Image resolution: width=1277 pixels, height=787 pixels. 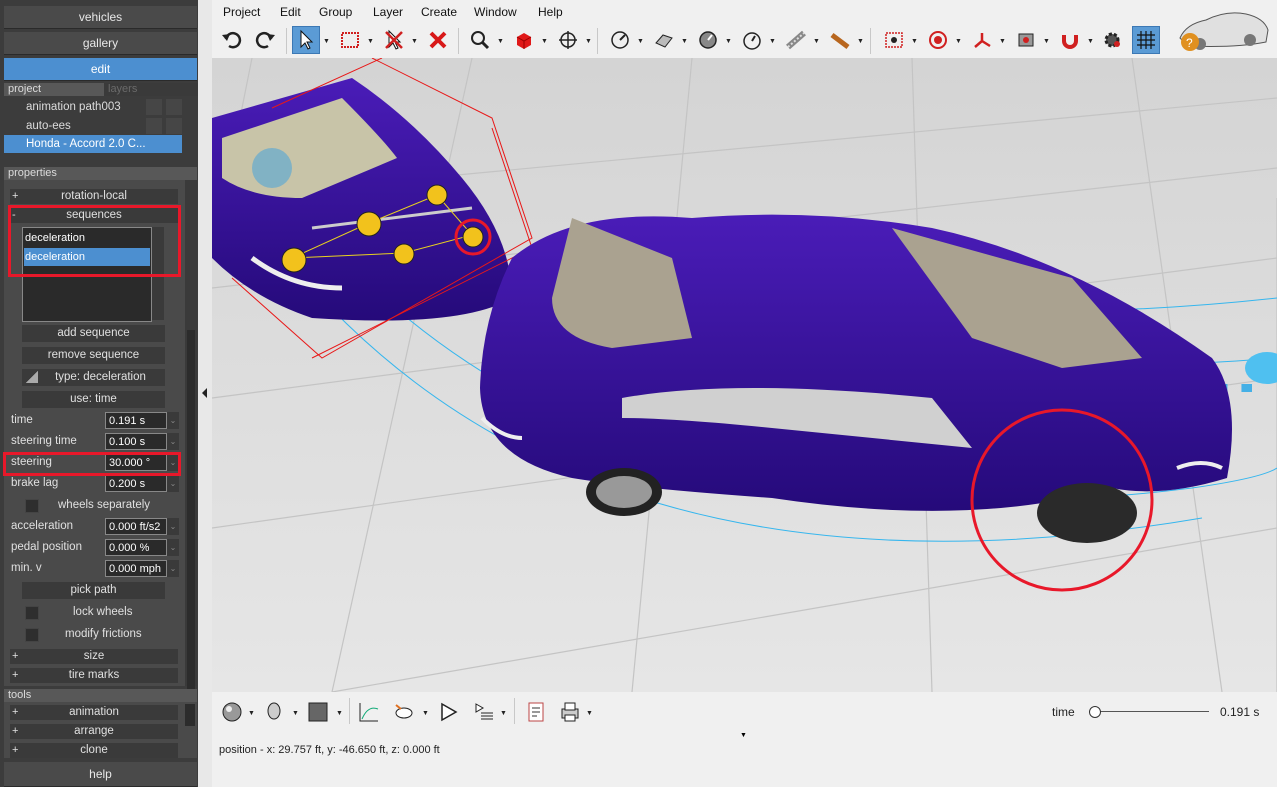 What do you see at coordinates (94, 750) in the screenshot?
I see `tool-clone: + clone` at bounding box center [94, 750].